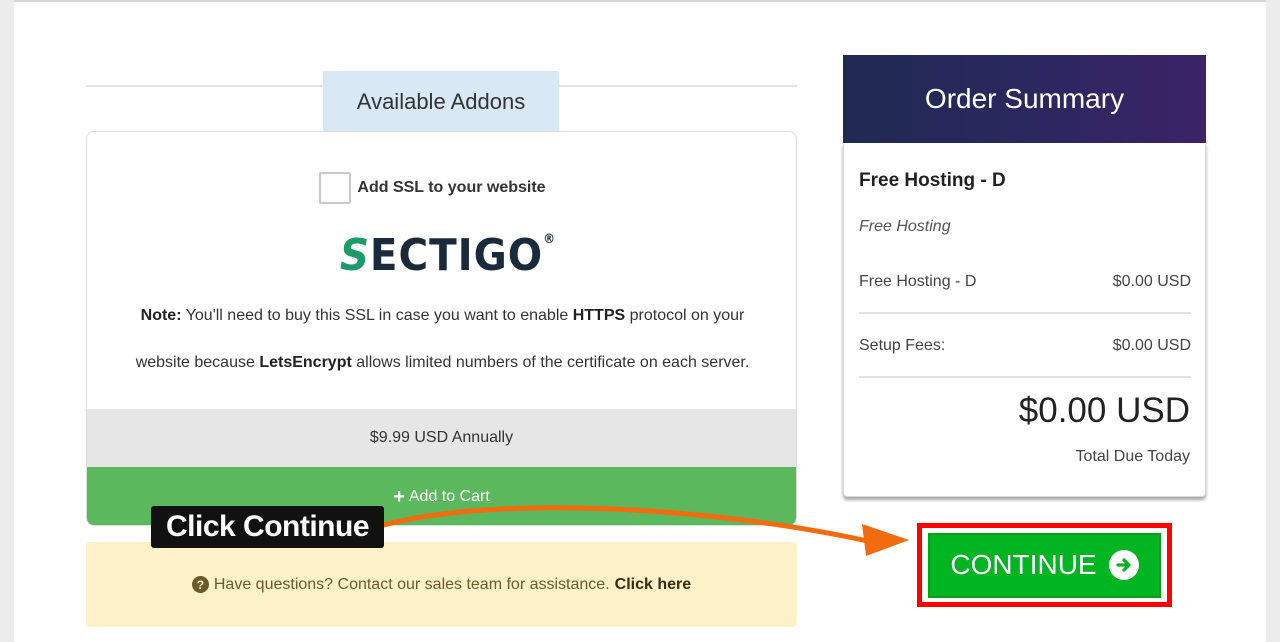 Image resolution: width=1280 pixels, height=642 pixels. What do you see at coordinates (399, 497) in the screenshot?
I see `plus-icon: +` at bounding box center [399, 497].